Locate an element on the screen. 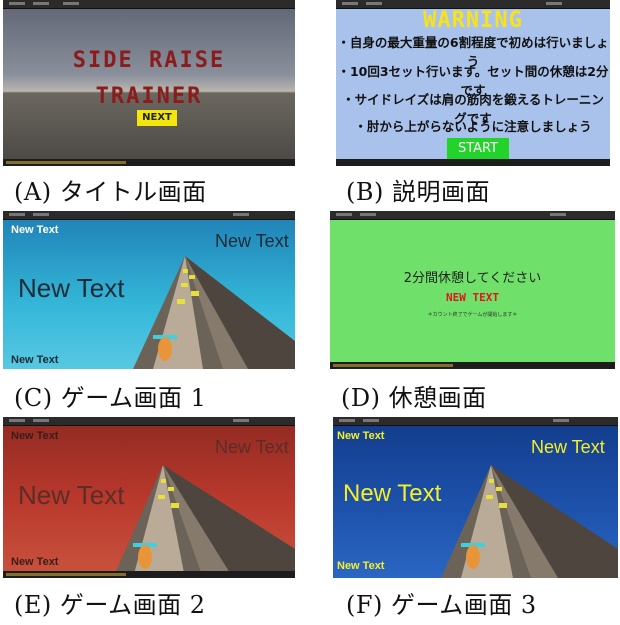 This screenshot has height=625, width=620. game-screen-3-screenshot: New Text New Text New Text New Text is located at coordinates (475, 497).